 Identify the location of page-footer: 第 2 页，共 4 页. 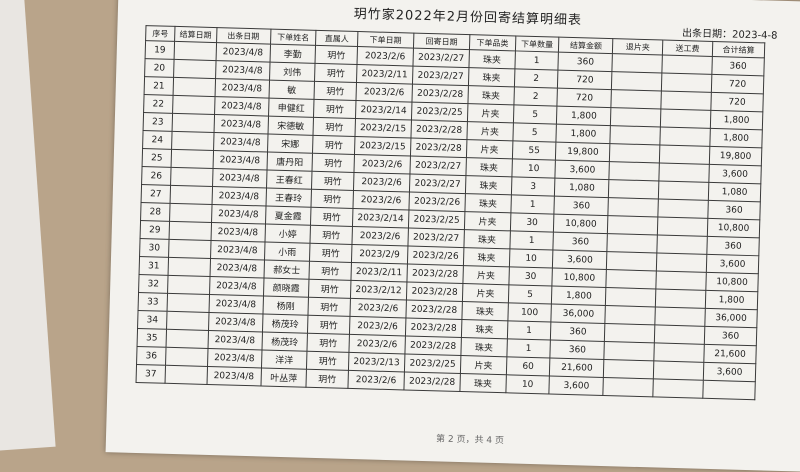
(470, 440).